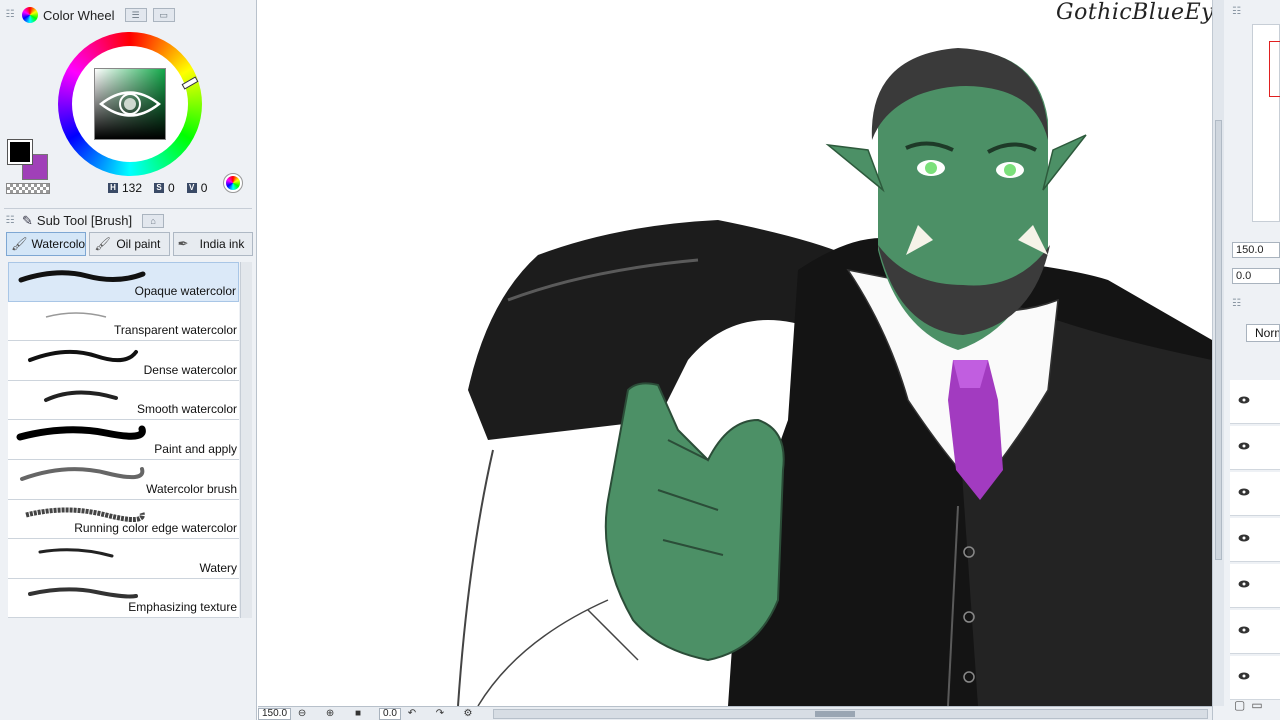 The width and height of the screenshot is (1280, 720). I want to click on color-set-tab-icon: ☰, so click(135, 15).